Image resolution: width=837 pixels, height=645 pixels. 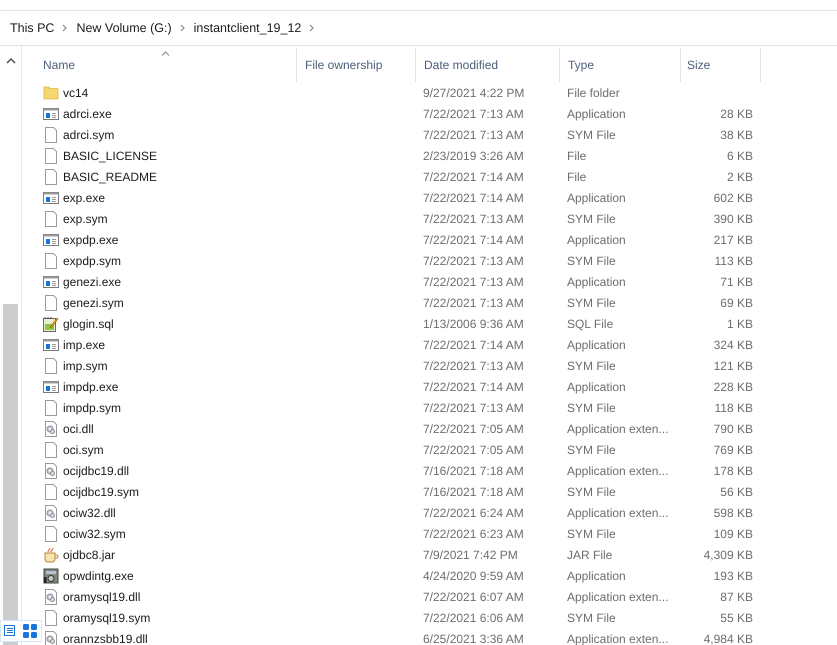 What do you see at coordinates (87, 113) in the screenshot?
I see `file-name: adrci.exe` at bounding box center [87, 113].